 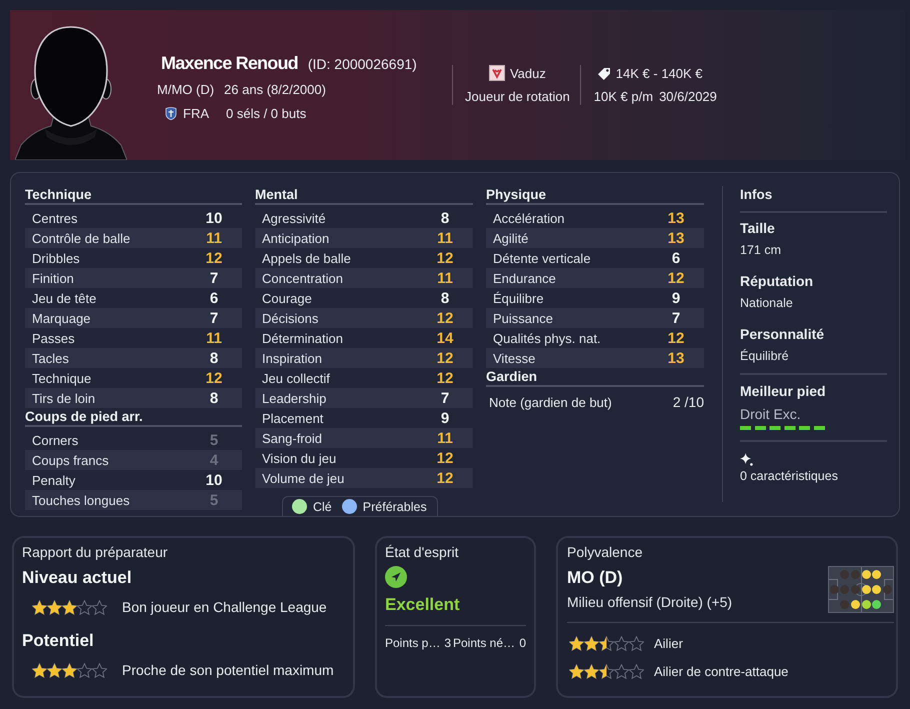 What do you see at coordinates (771, 414) in the screenshot?
I see `info-value: Droit Exc.` at bounding box center [771, 414].